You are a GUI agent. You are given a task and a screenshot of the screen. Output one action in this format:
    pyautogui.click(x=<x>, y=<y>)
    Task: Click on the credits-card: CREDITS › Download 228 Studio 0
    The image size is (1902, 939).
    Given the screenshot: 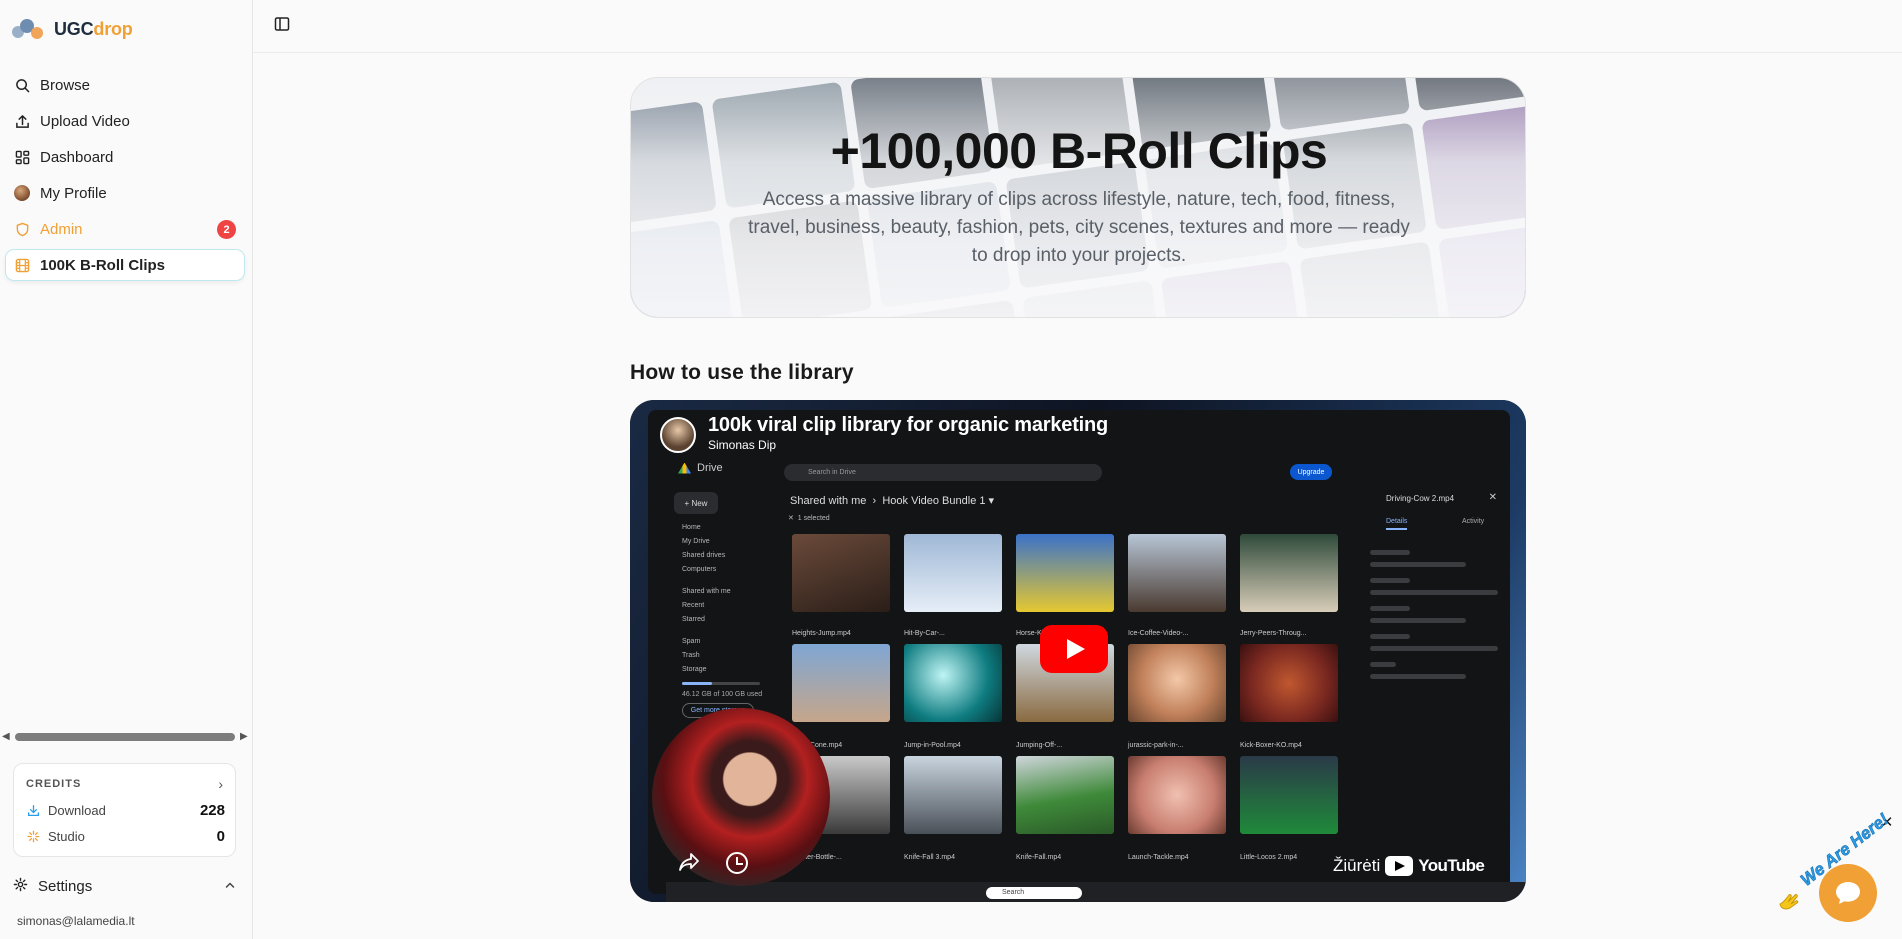 What is the action you would take?
    pyautogui.click(x=124, y=810)
    